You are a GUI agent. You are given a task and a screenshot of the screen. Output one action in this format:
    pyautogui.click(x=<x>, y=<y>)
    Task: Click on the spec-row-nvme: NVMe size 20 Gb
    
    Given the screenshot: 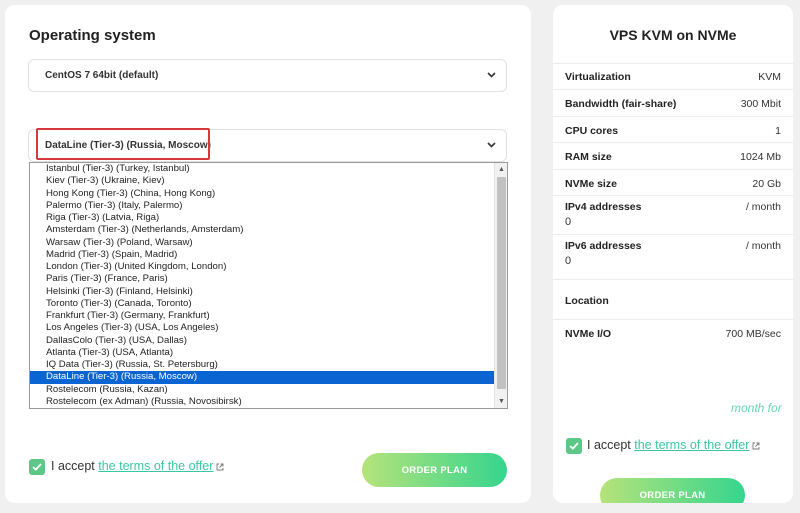 What is the action you would take?
    pyautogui.click(x=673, y=182)
    